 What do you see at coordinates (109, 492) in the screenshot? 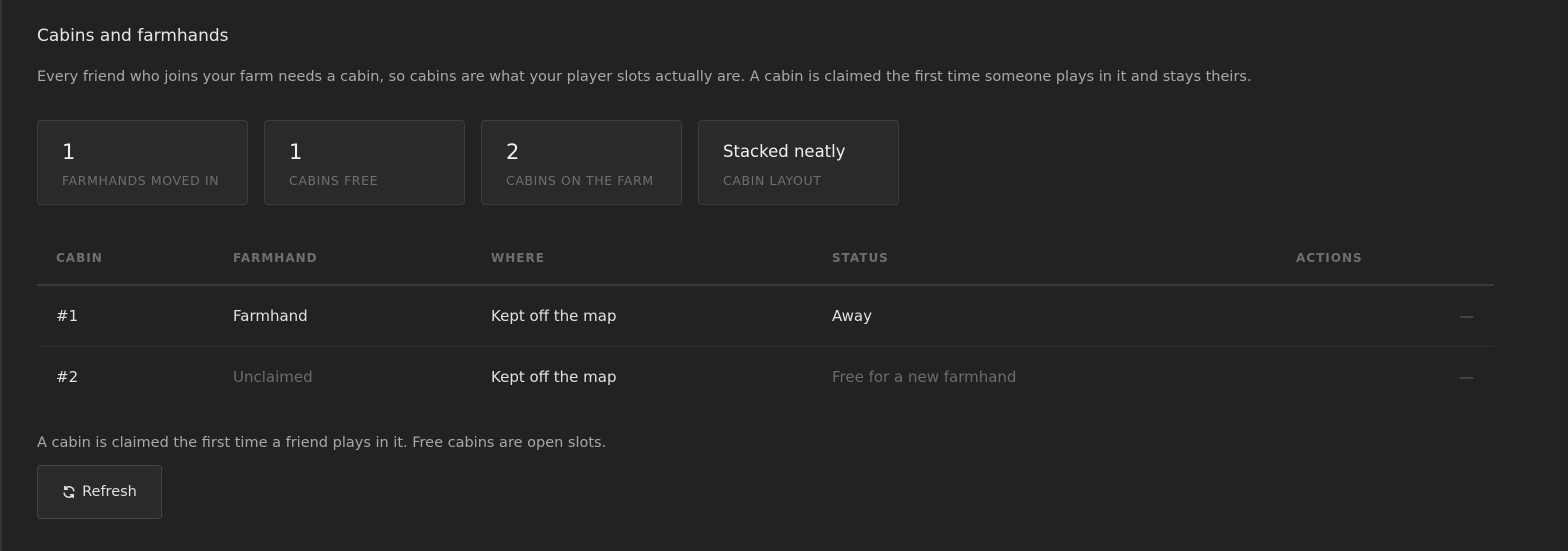
I see `refresh-label: Refresh` at bounding box center [109, 492].